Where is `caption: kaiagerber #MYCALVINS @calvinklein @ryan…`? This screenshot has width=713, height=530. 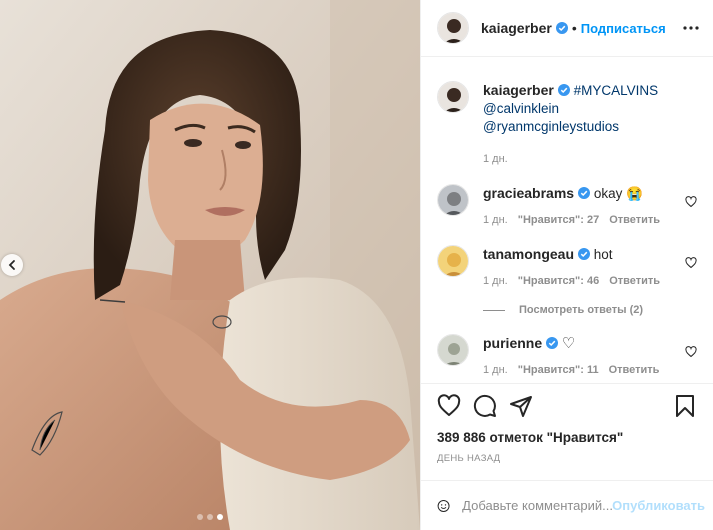 caption: kaiagerber #MYCALVINS @calvinklein @ryan… is located at coordinates (567, 124).